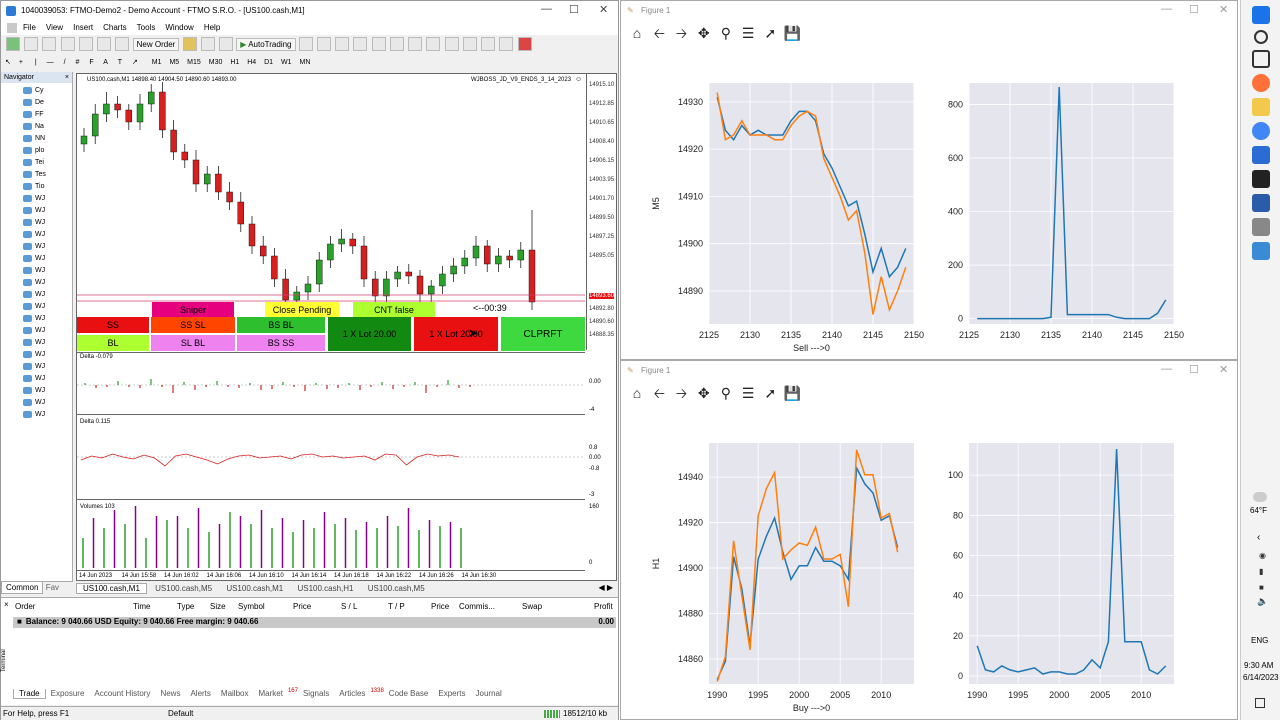 Image resolution: width=1280 pixels, height=721 pixels. I want to click on figure2-minimize-icon: —, so click(1166, 369).